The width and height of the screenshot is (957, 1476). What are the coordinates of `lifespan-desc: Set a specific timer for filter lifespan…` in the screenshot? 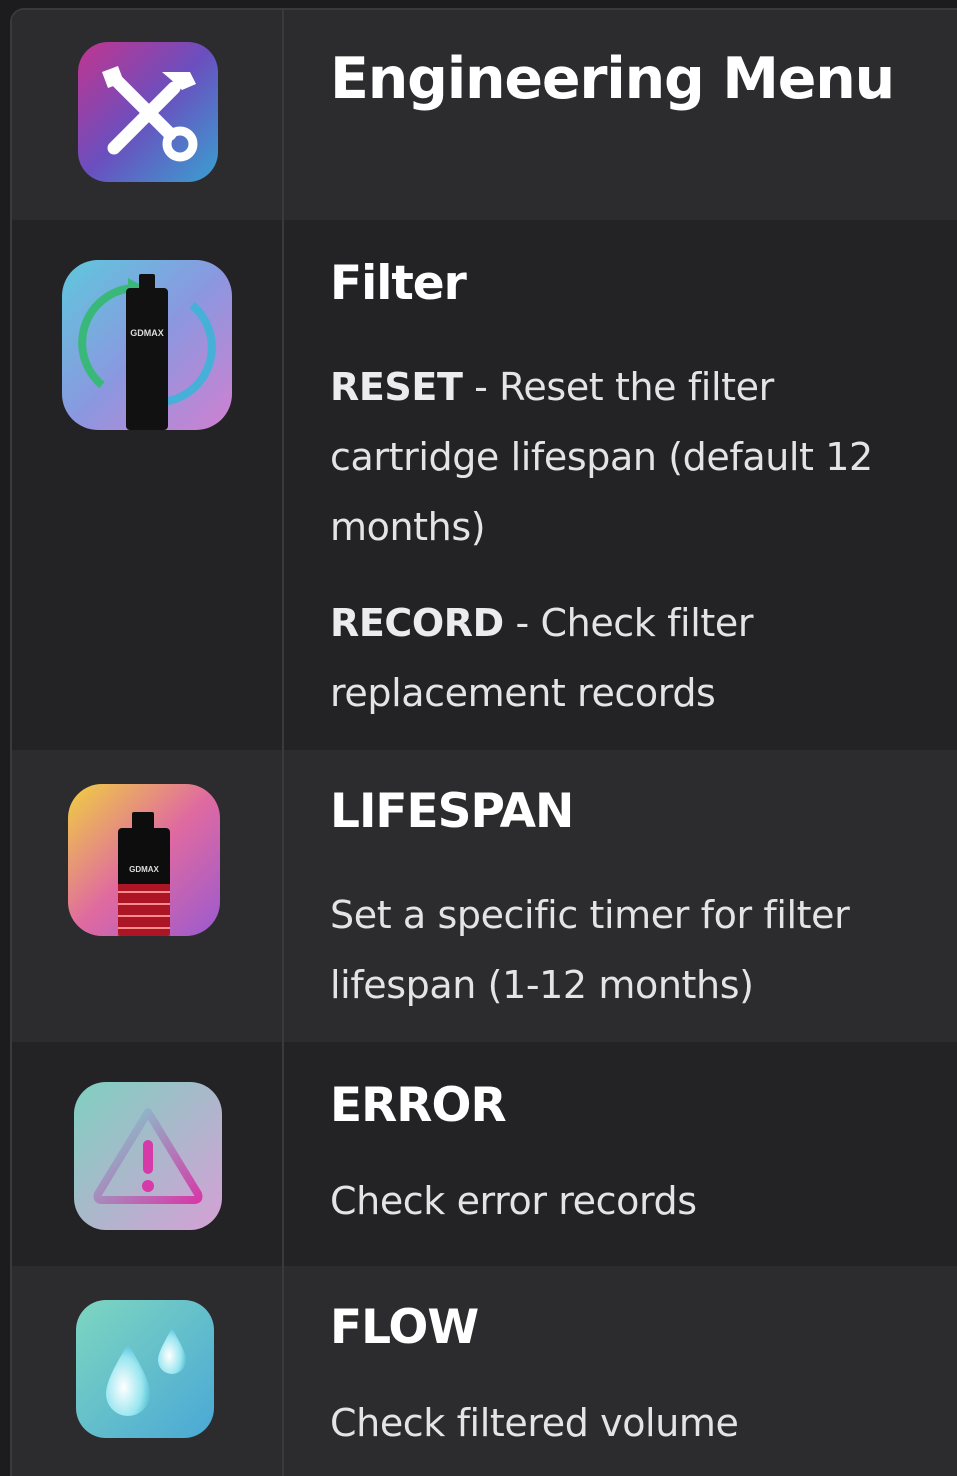 It's located at (590, 950).